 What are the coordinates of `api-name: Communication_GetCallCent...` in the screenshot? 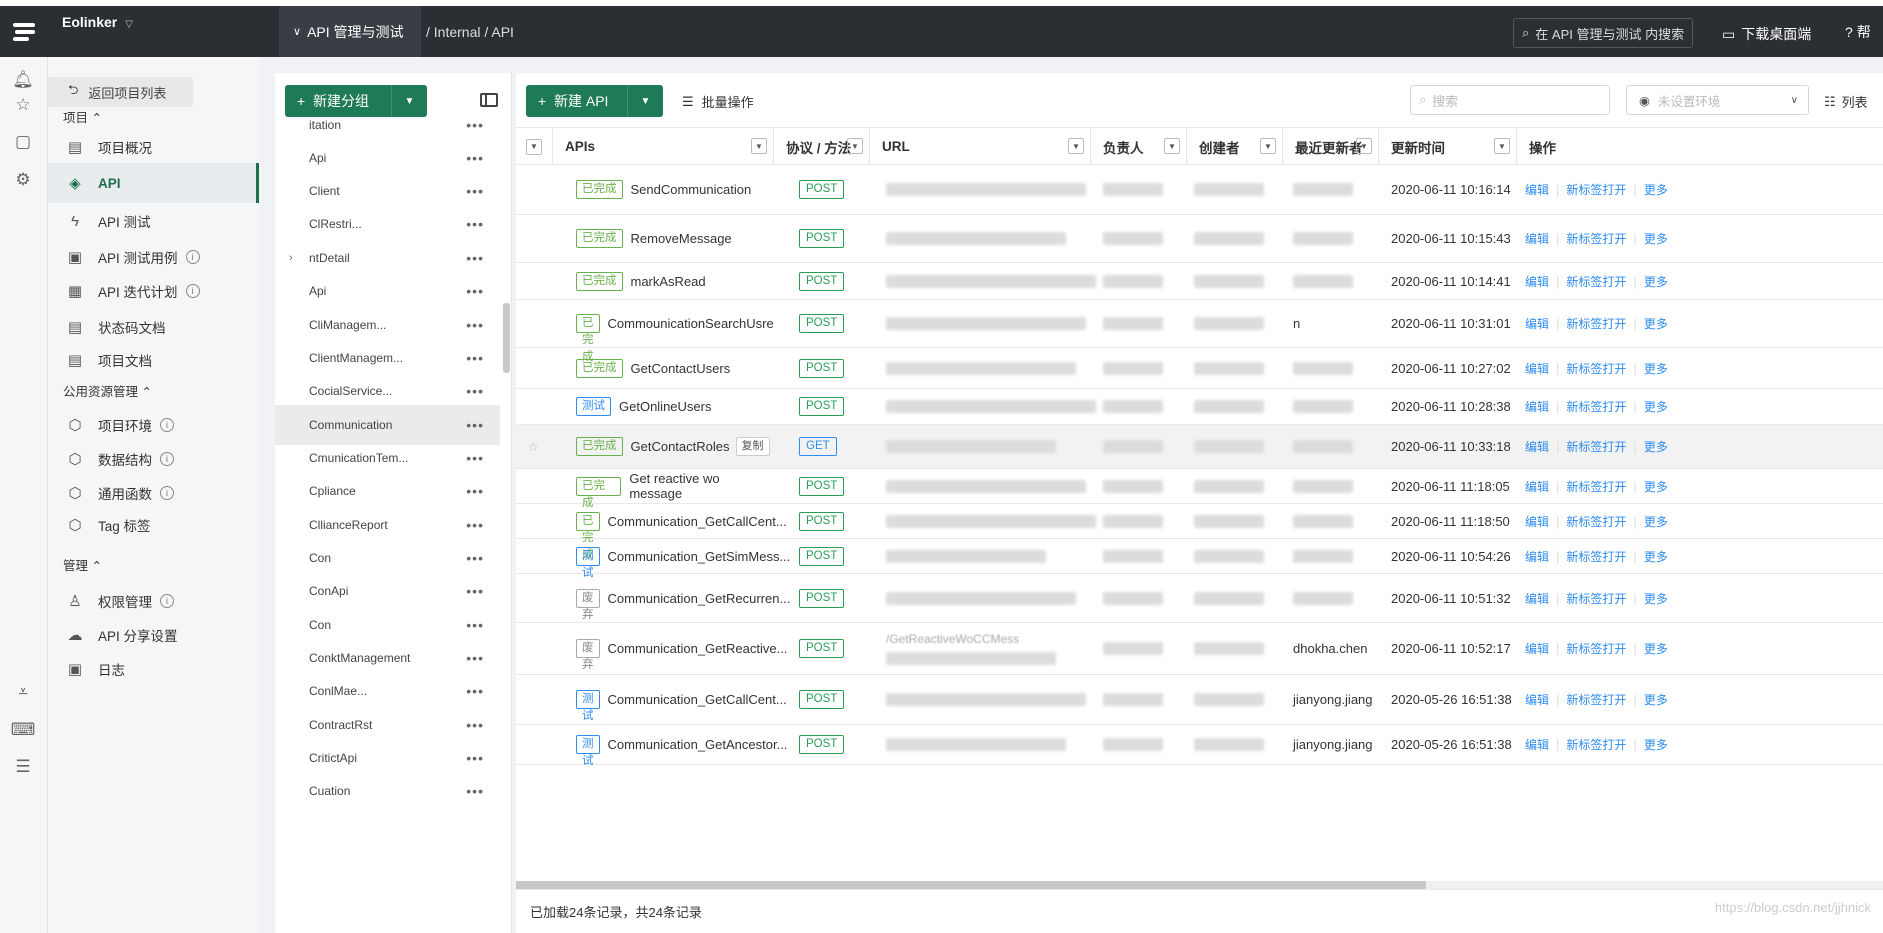 It's located at (697, 521).